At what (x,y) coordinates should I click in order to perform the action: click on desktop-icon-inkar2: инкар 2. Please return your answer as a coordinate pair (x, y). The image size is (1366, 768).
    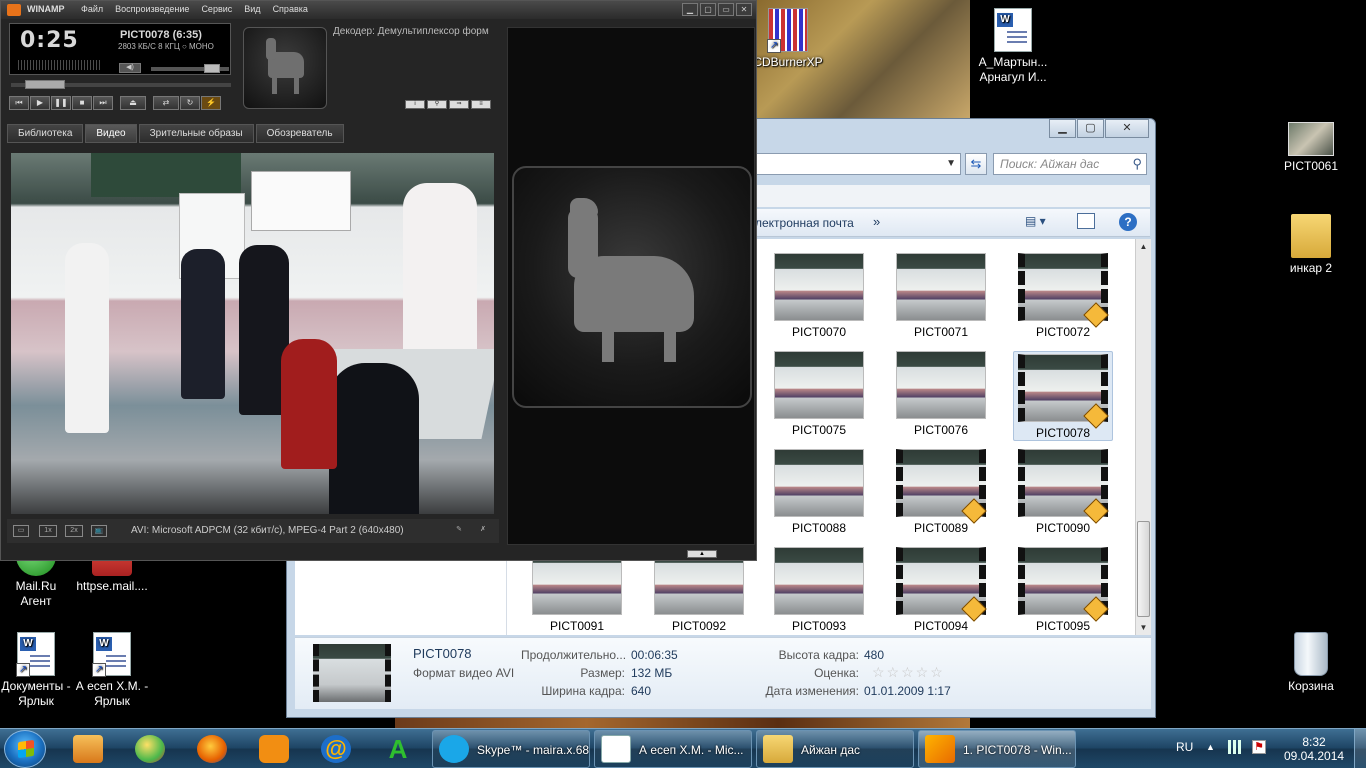
    Looking at the image, I should click on (1311, 245).